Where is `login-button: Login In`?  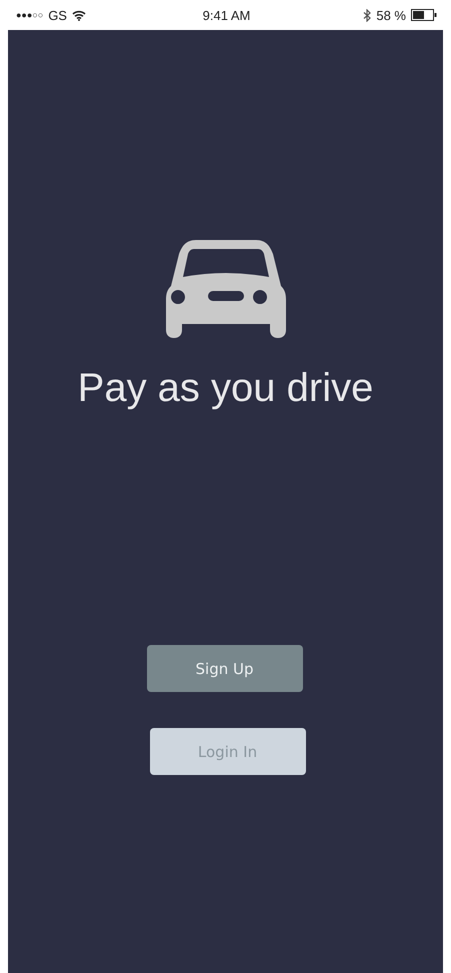
login-button: Login In is located at coordinates (228, 751).